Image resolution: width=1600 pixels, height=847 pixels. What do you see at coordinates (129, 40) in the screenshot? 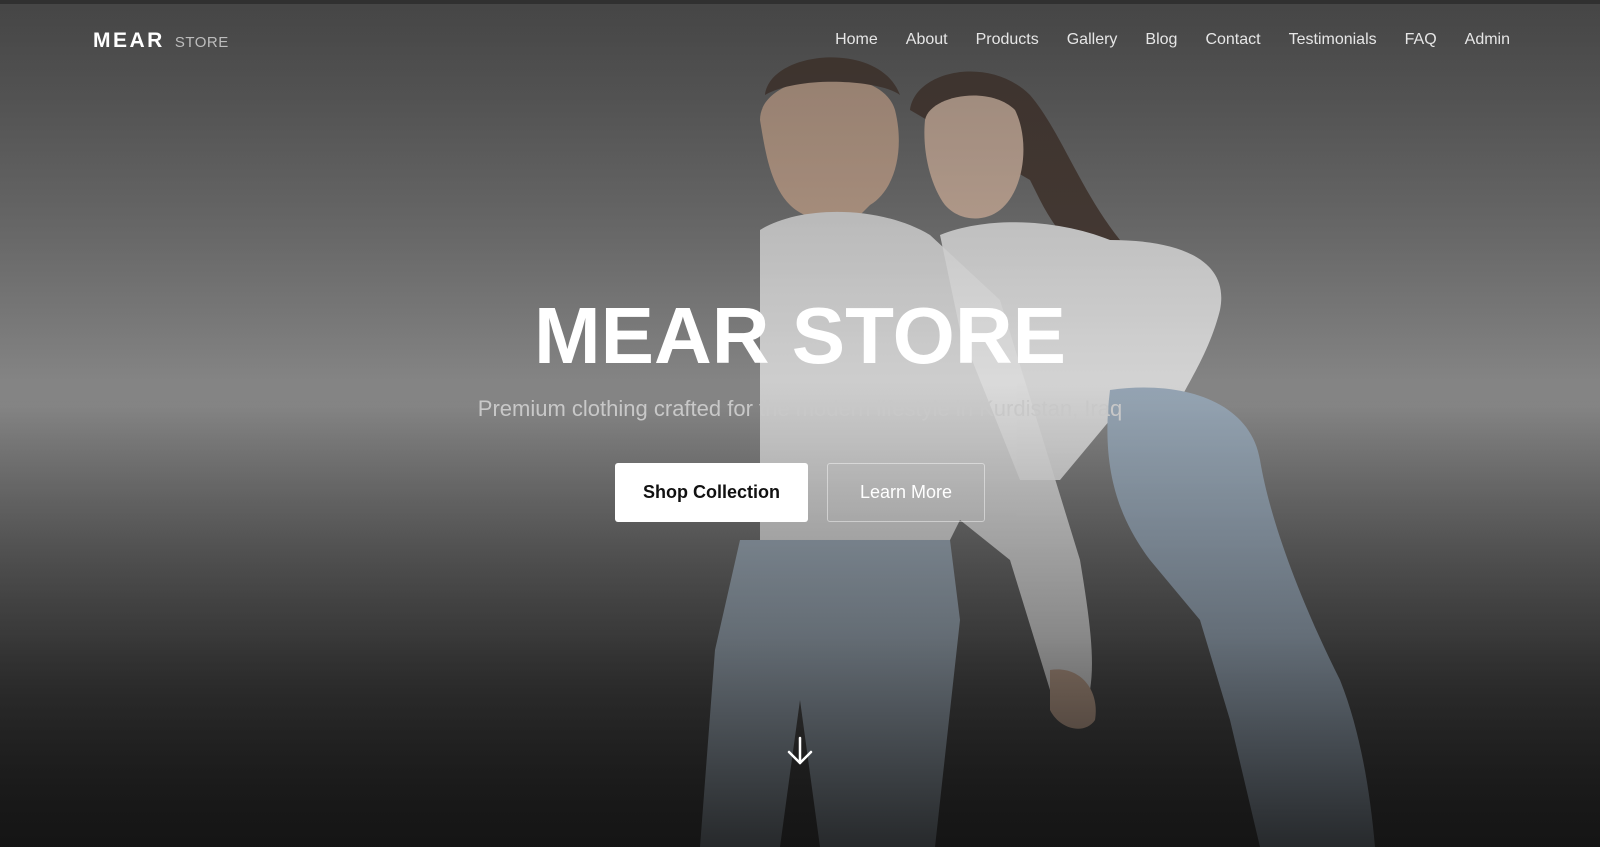
I see `brand-name: MEAR` at bounding box center [129, 40].